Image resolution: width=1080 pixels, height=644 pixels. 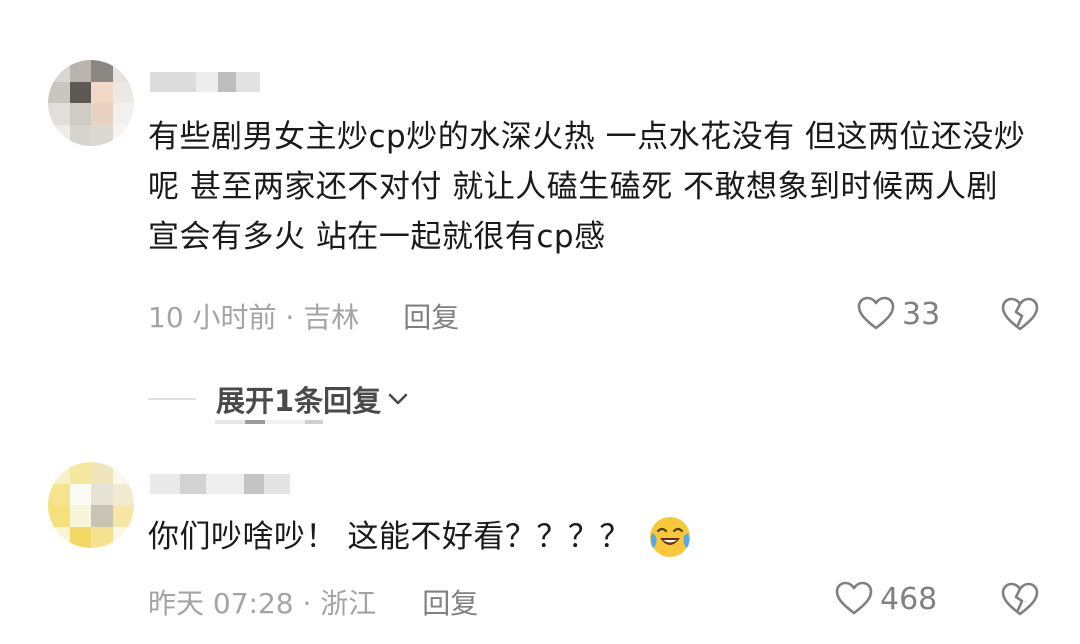 What do you see at coordinates (299, 401) in the screenshot?
I see `expand-replies-label: 展开1条回复` at bounding box center [299, 401].